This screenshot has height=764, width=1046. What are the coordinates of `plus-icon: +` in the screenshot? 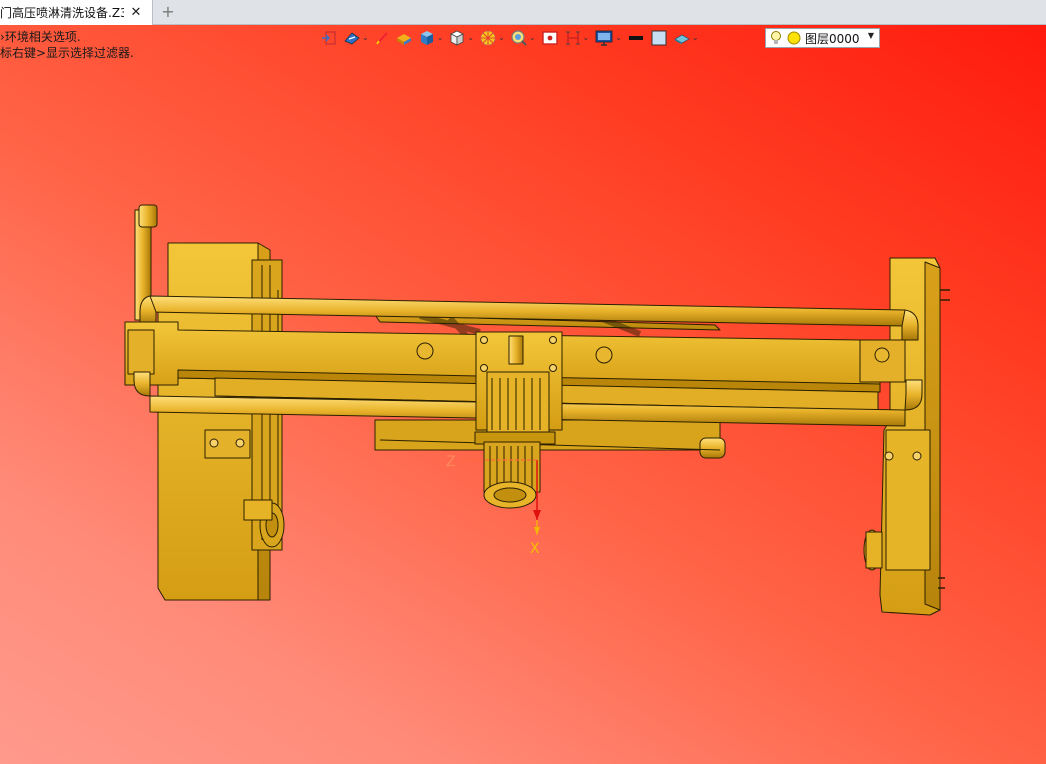 It's located at (168, 12).